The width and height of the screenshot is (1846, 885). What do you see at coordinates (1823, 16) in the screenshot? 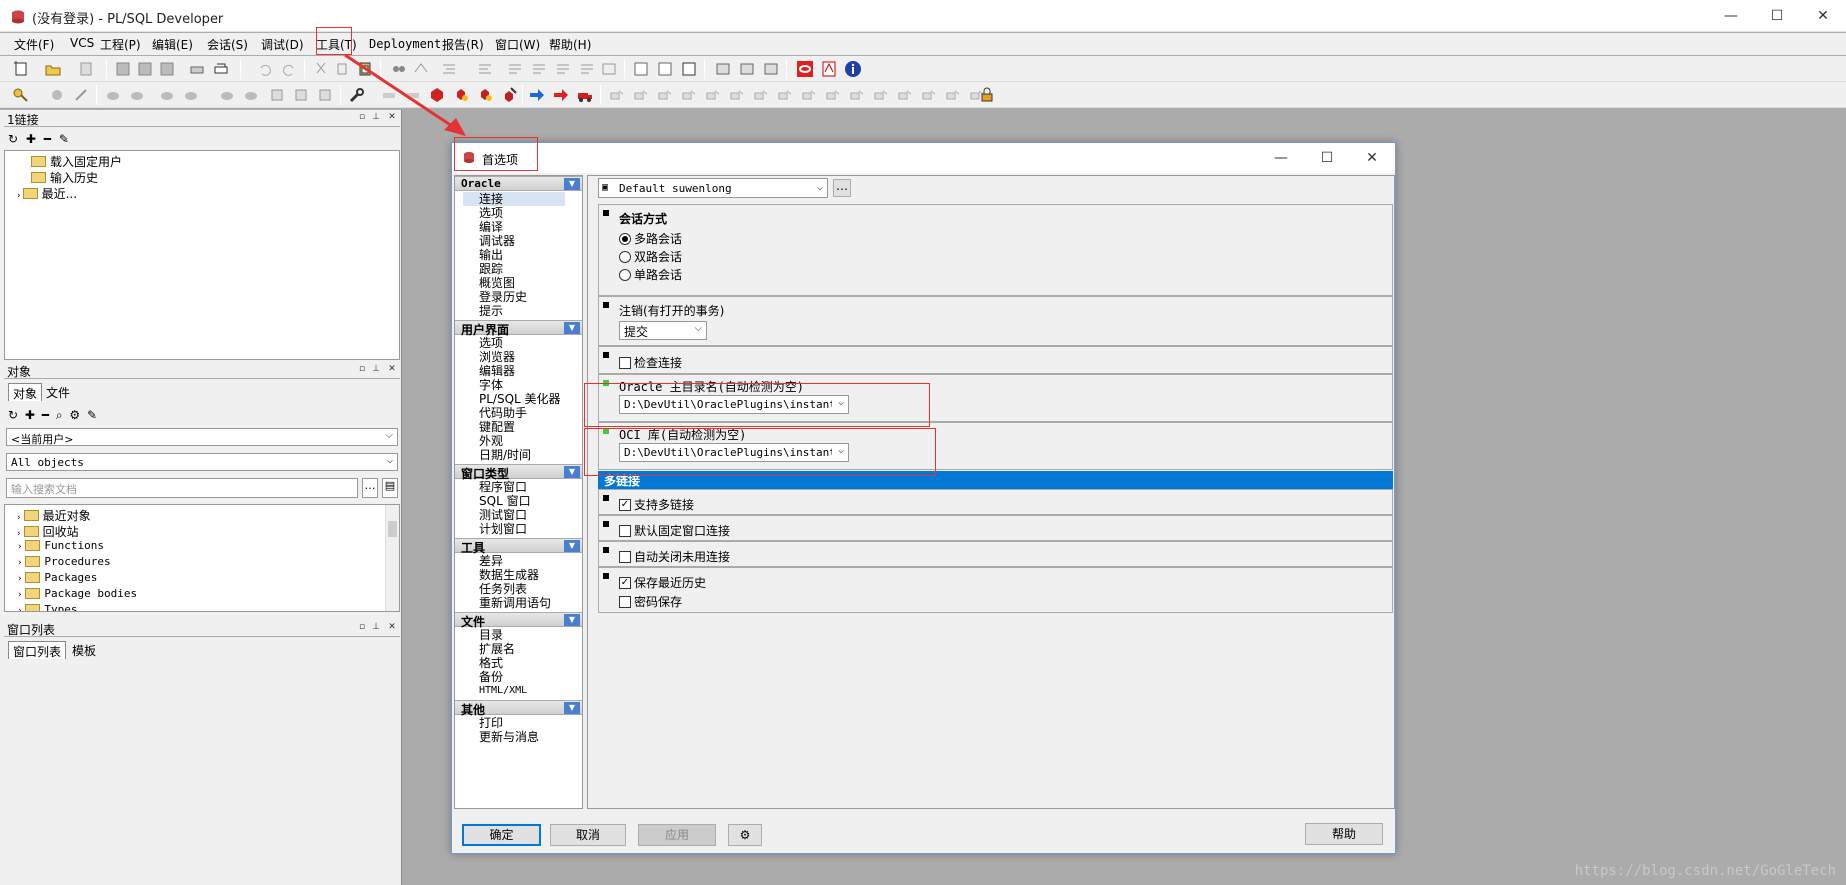
I see `close-button: ✕` at bounding box center [1823, 16].